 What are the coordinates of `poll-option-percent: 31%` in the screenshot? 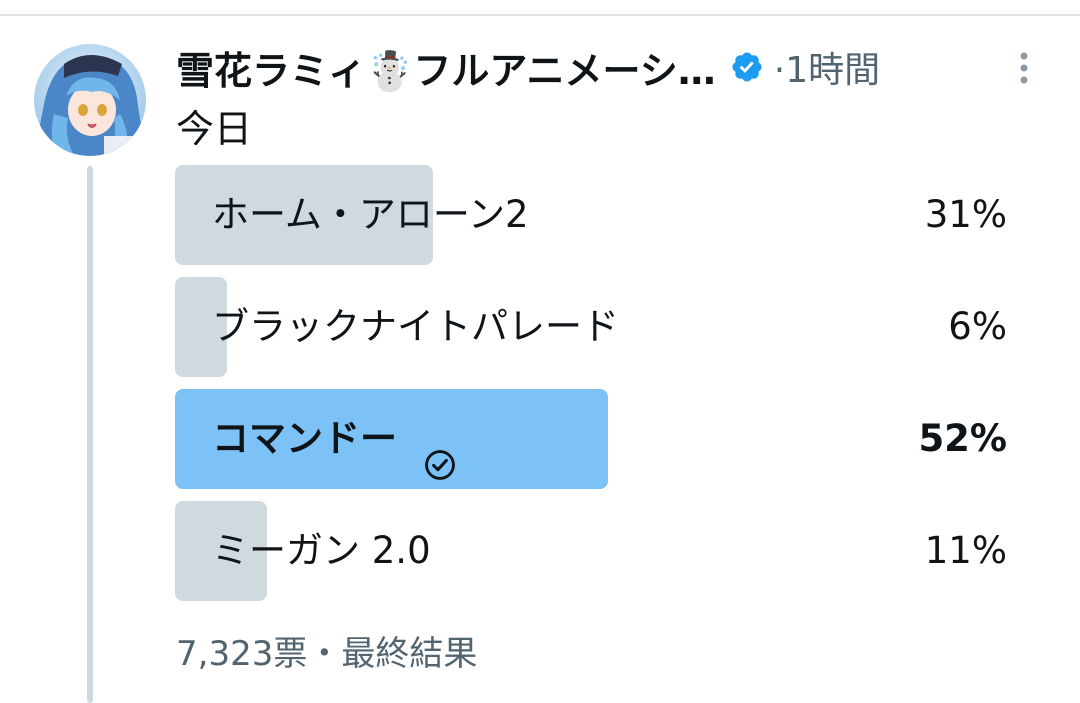 It's located at (965, 214).